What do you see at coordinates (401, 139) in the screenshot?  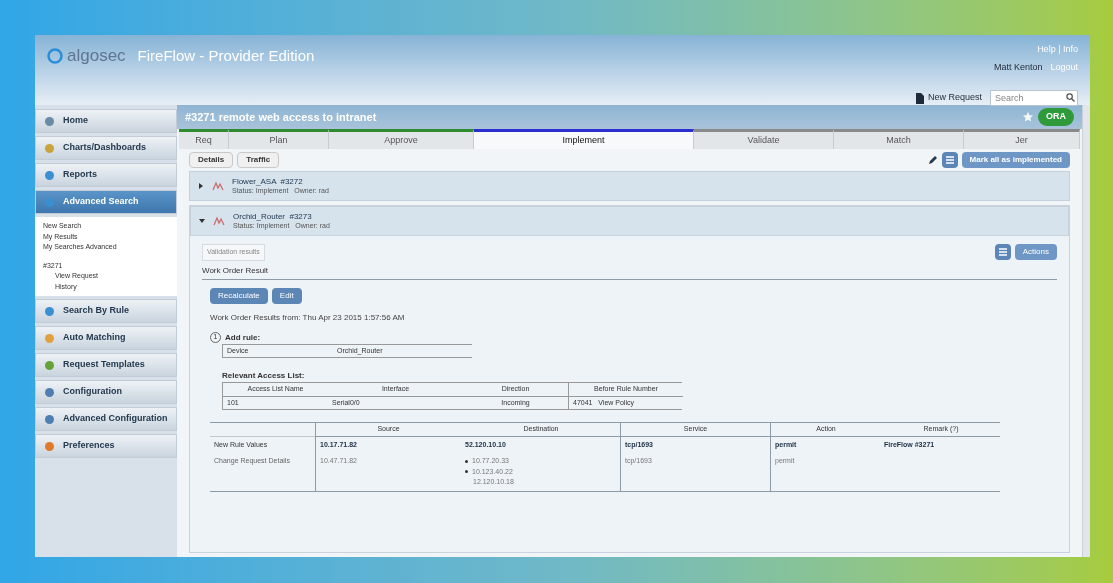 I see `stage-tab: Approve` at bounding box center [401, 139].